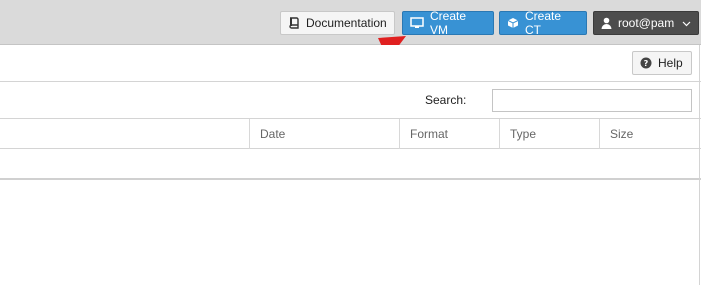 Image resolution: width=701 pixels, height=285 pixels. I want to click on search-input, so click(592, 100).